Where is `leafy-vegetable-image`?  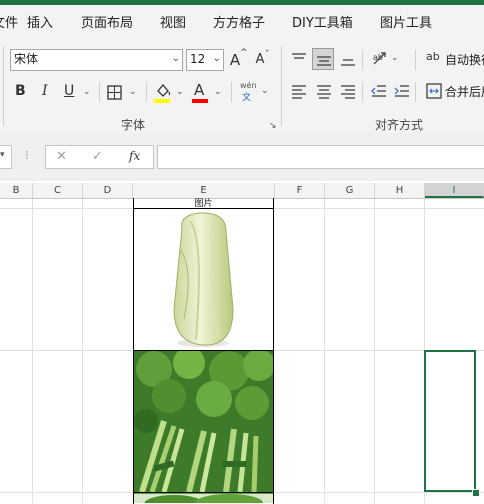
leafy-vegetable-image is located at coordinates (203, 498).